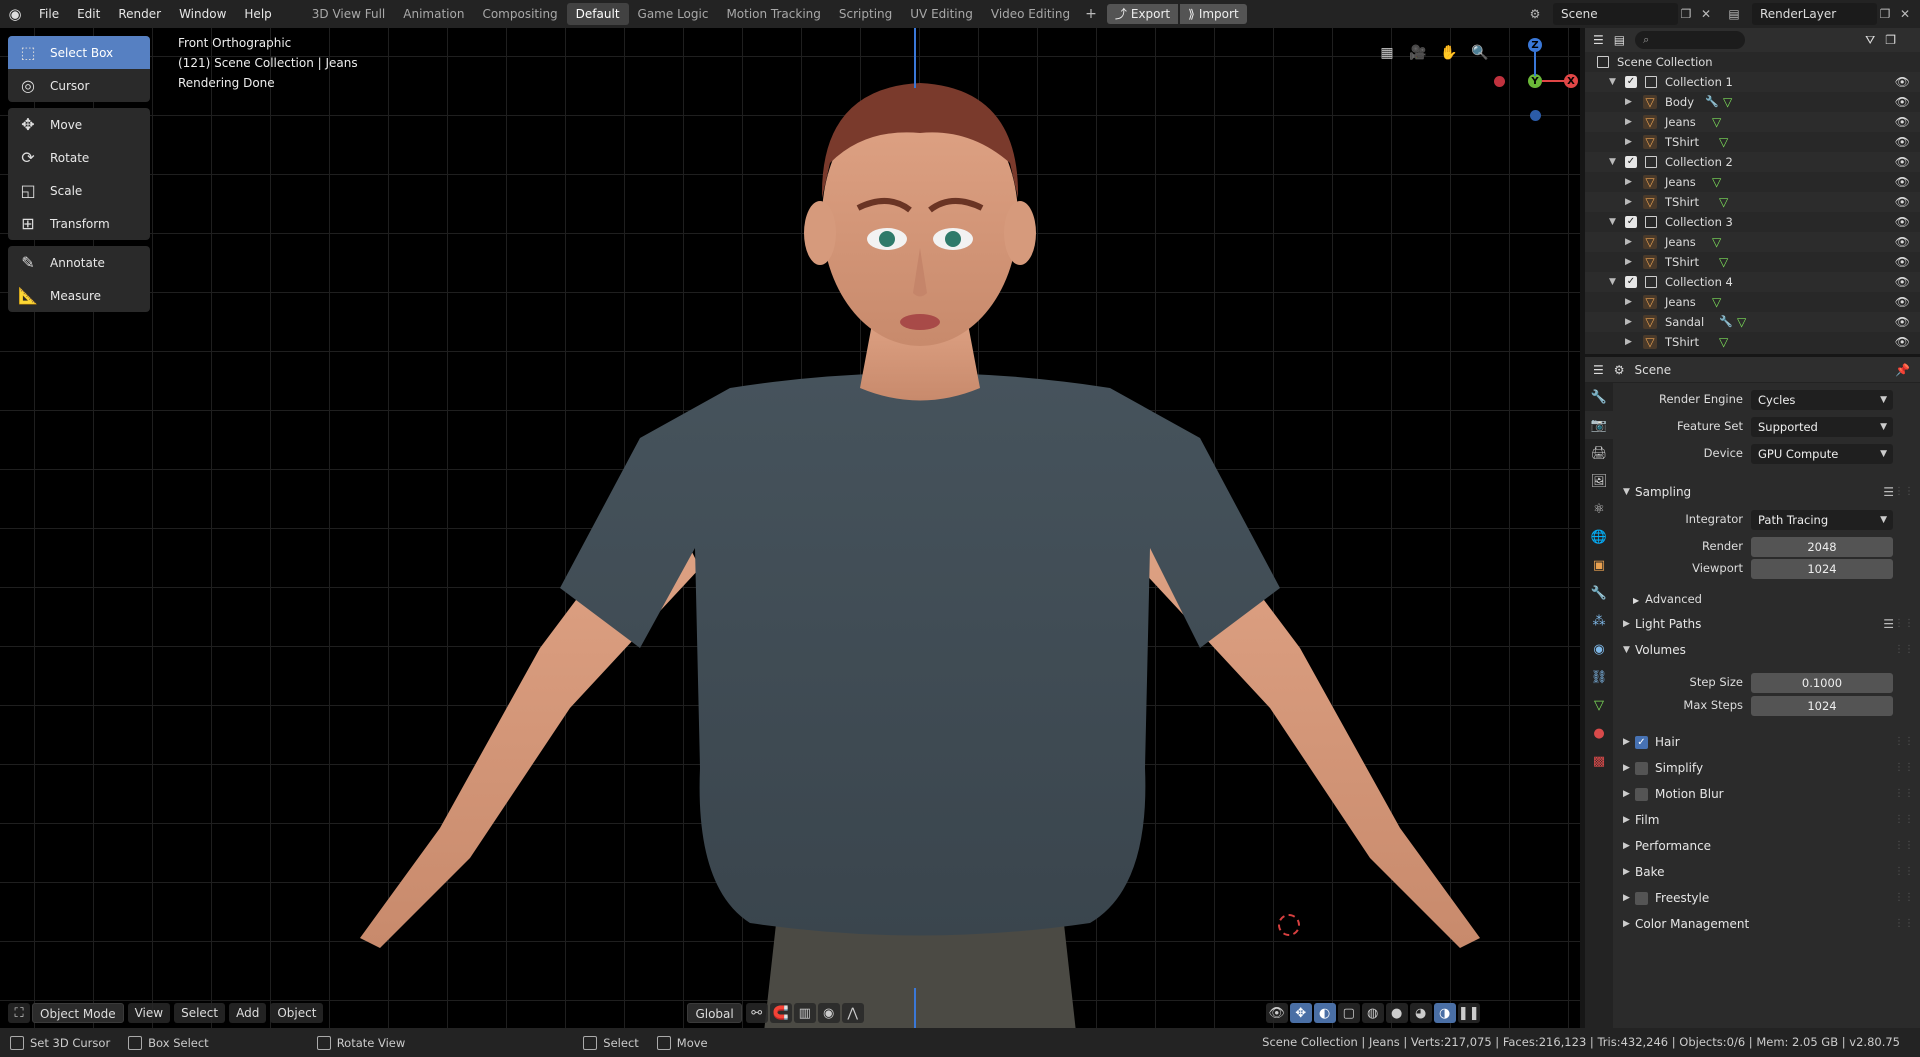  I want to click on tool-measure: 📐 Measure, so click(79, 295).